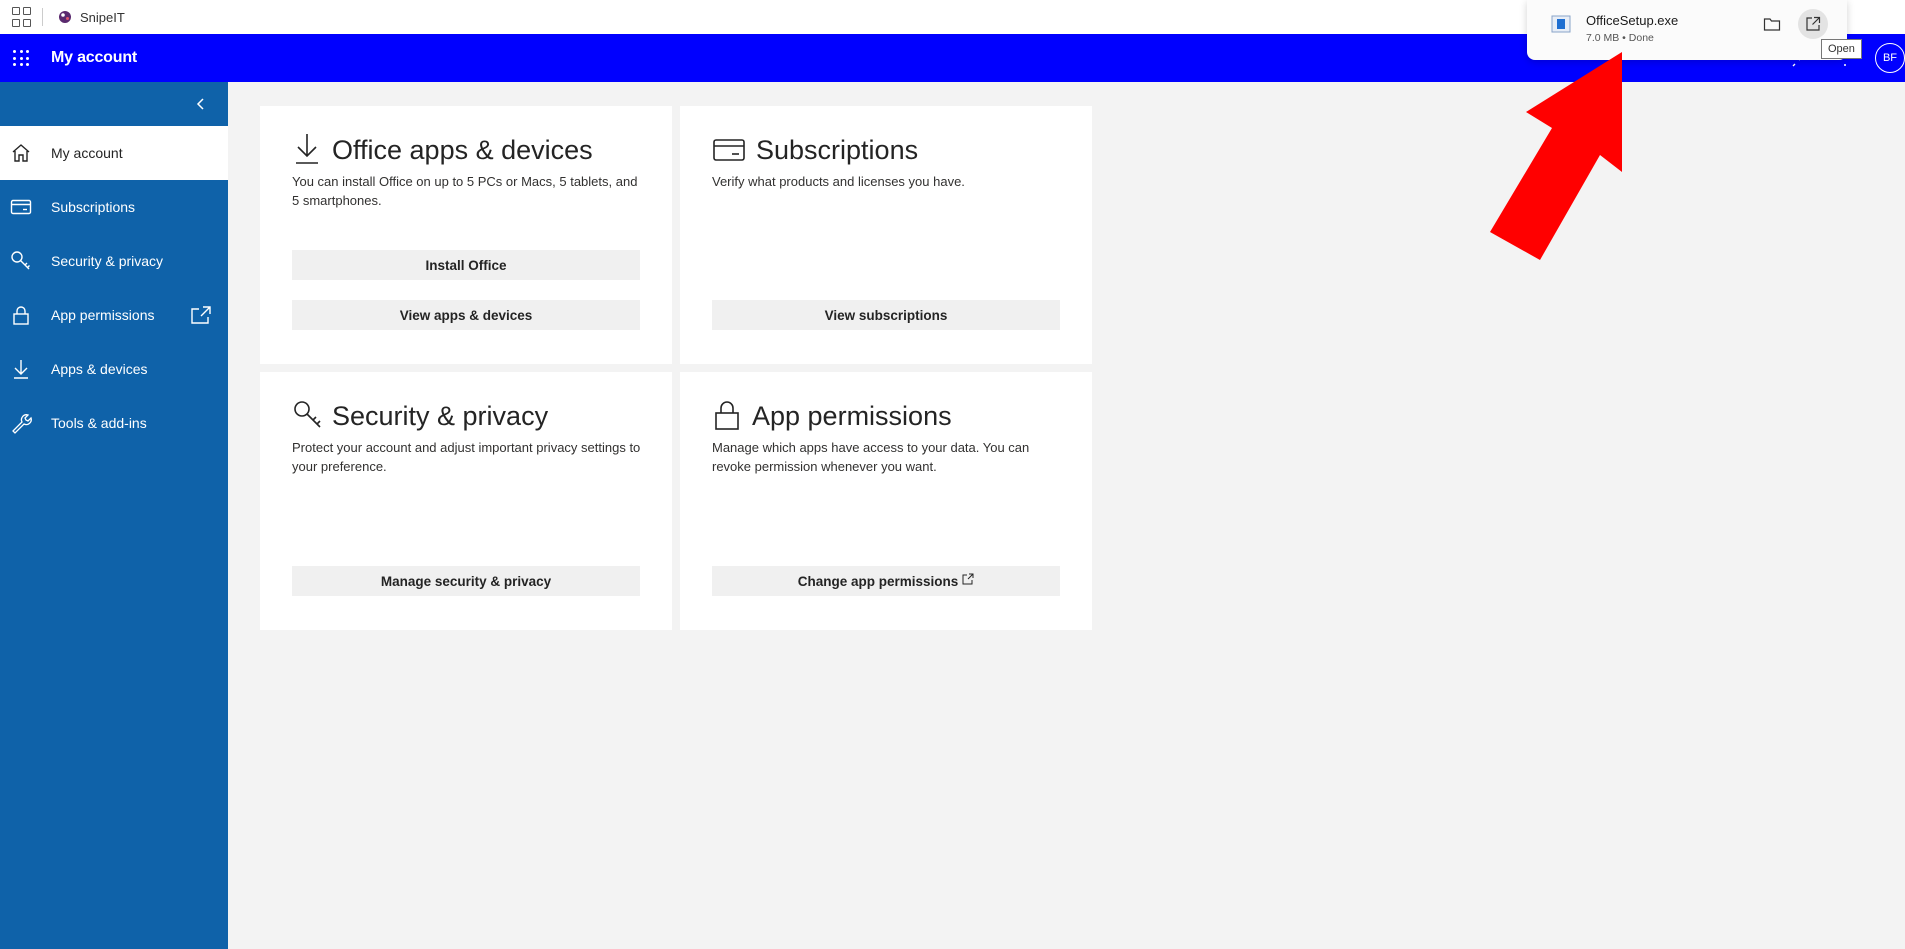 Image resolution: width=1905 pixels, height=949 pixels. What do you see at coordinates (21, 423) in the screenshot?
I see `wrench-icon` at bounding box center [21, 423].